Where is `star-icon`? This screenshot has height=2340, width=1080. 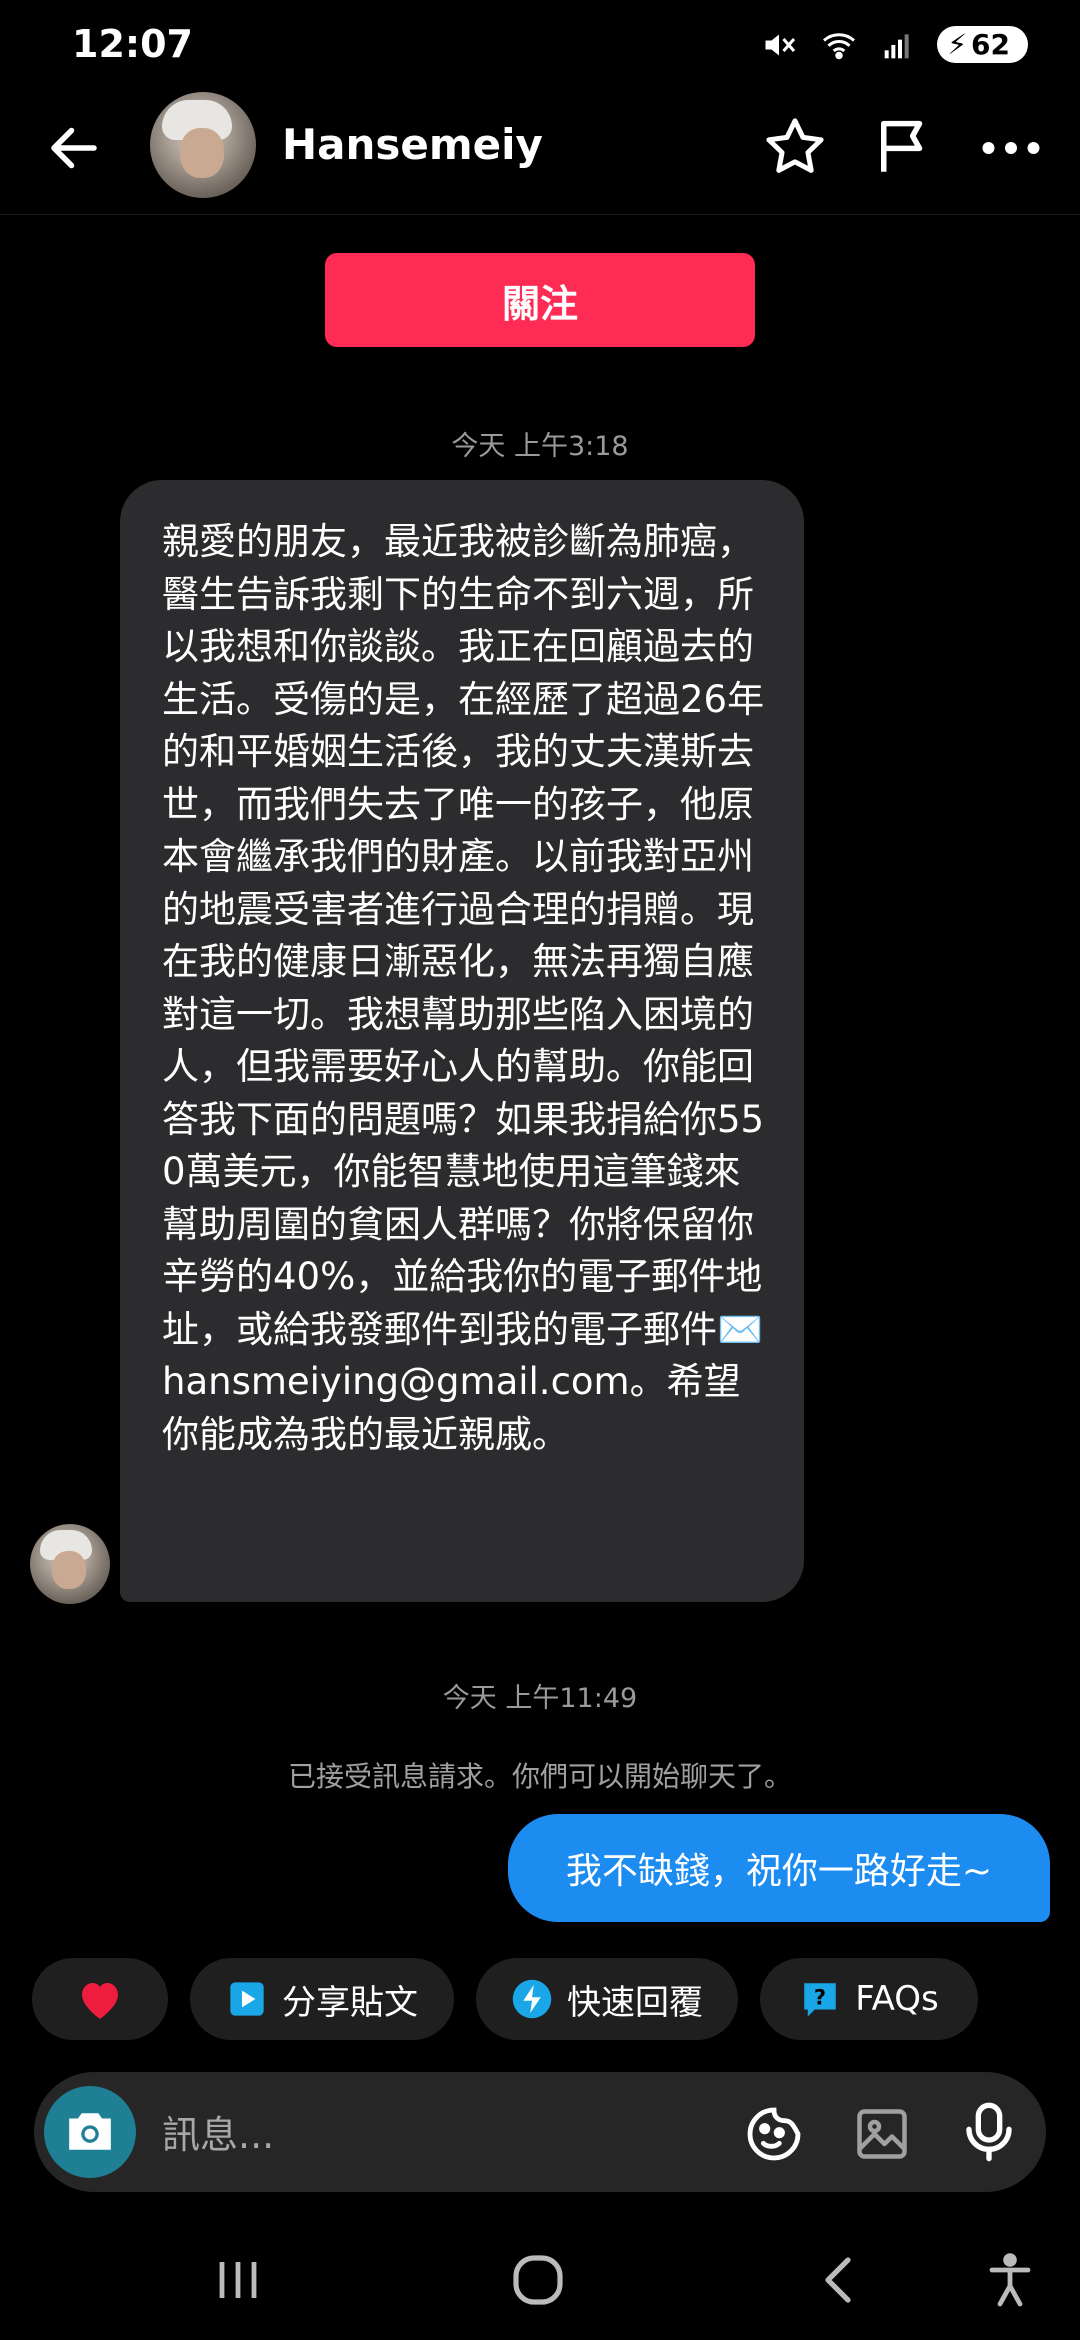
star-icon is located at coordinates (795, 147).